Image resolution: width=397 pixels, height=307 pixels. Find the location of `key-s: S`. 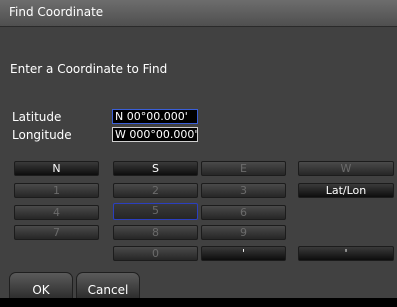

key-s: S is located at coordinates (155, 168).